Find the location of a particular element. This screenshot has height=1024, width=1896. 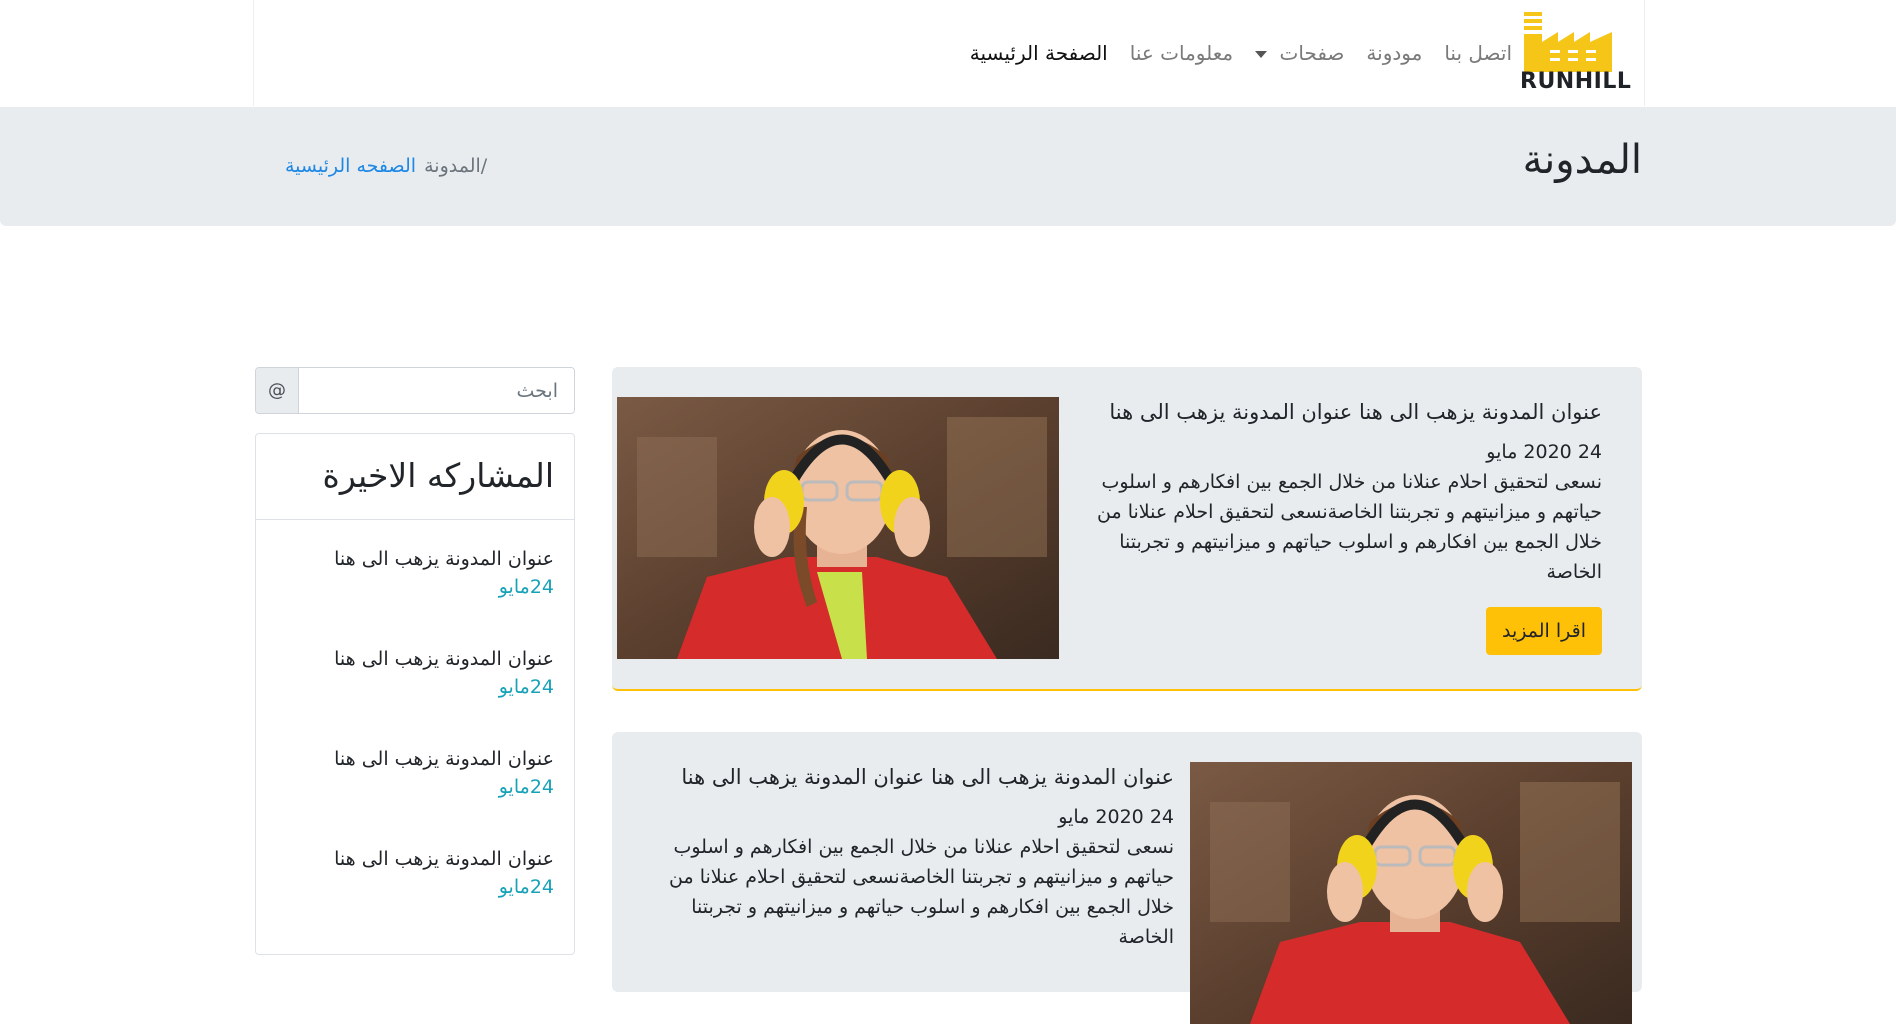

search-group: @ is located at coordinates (415, 390).